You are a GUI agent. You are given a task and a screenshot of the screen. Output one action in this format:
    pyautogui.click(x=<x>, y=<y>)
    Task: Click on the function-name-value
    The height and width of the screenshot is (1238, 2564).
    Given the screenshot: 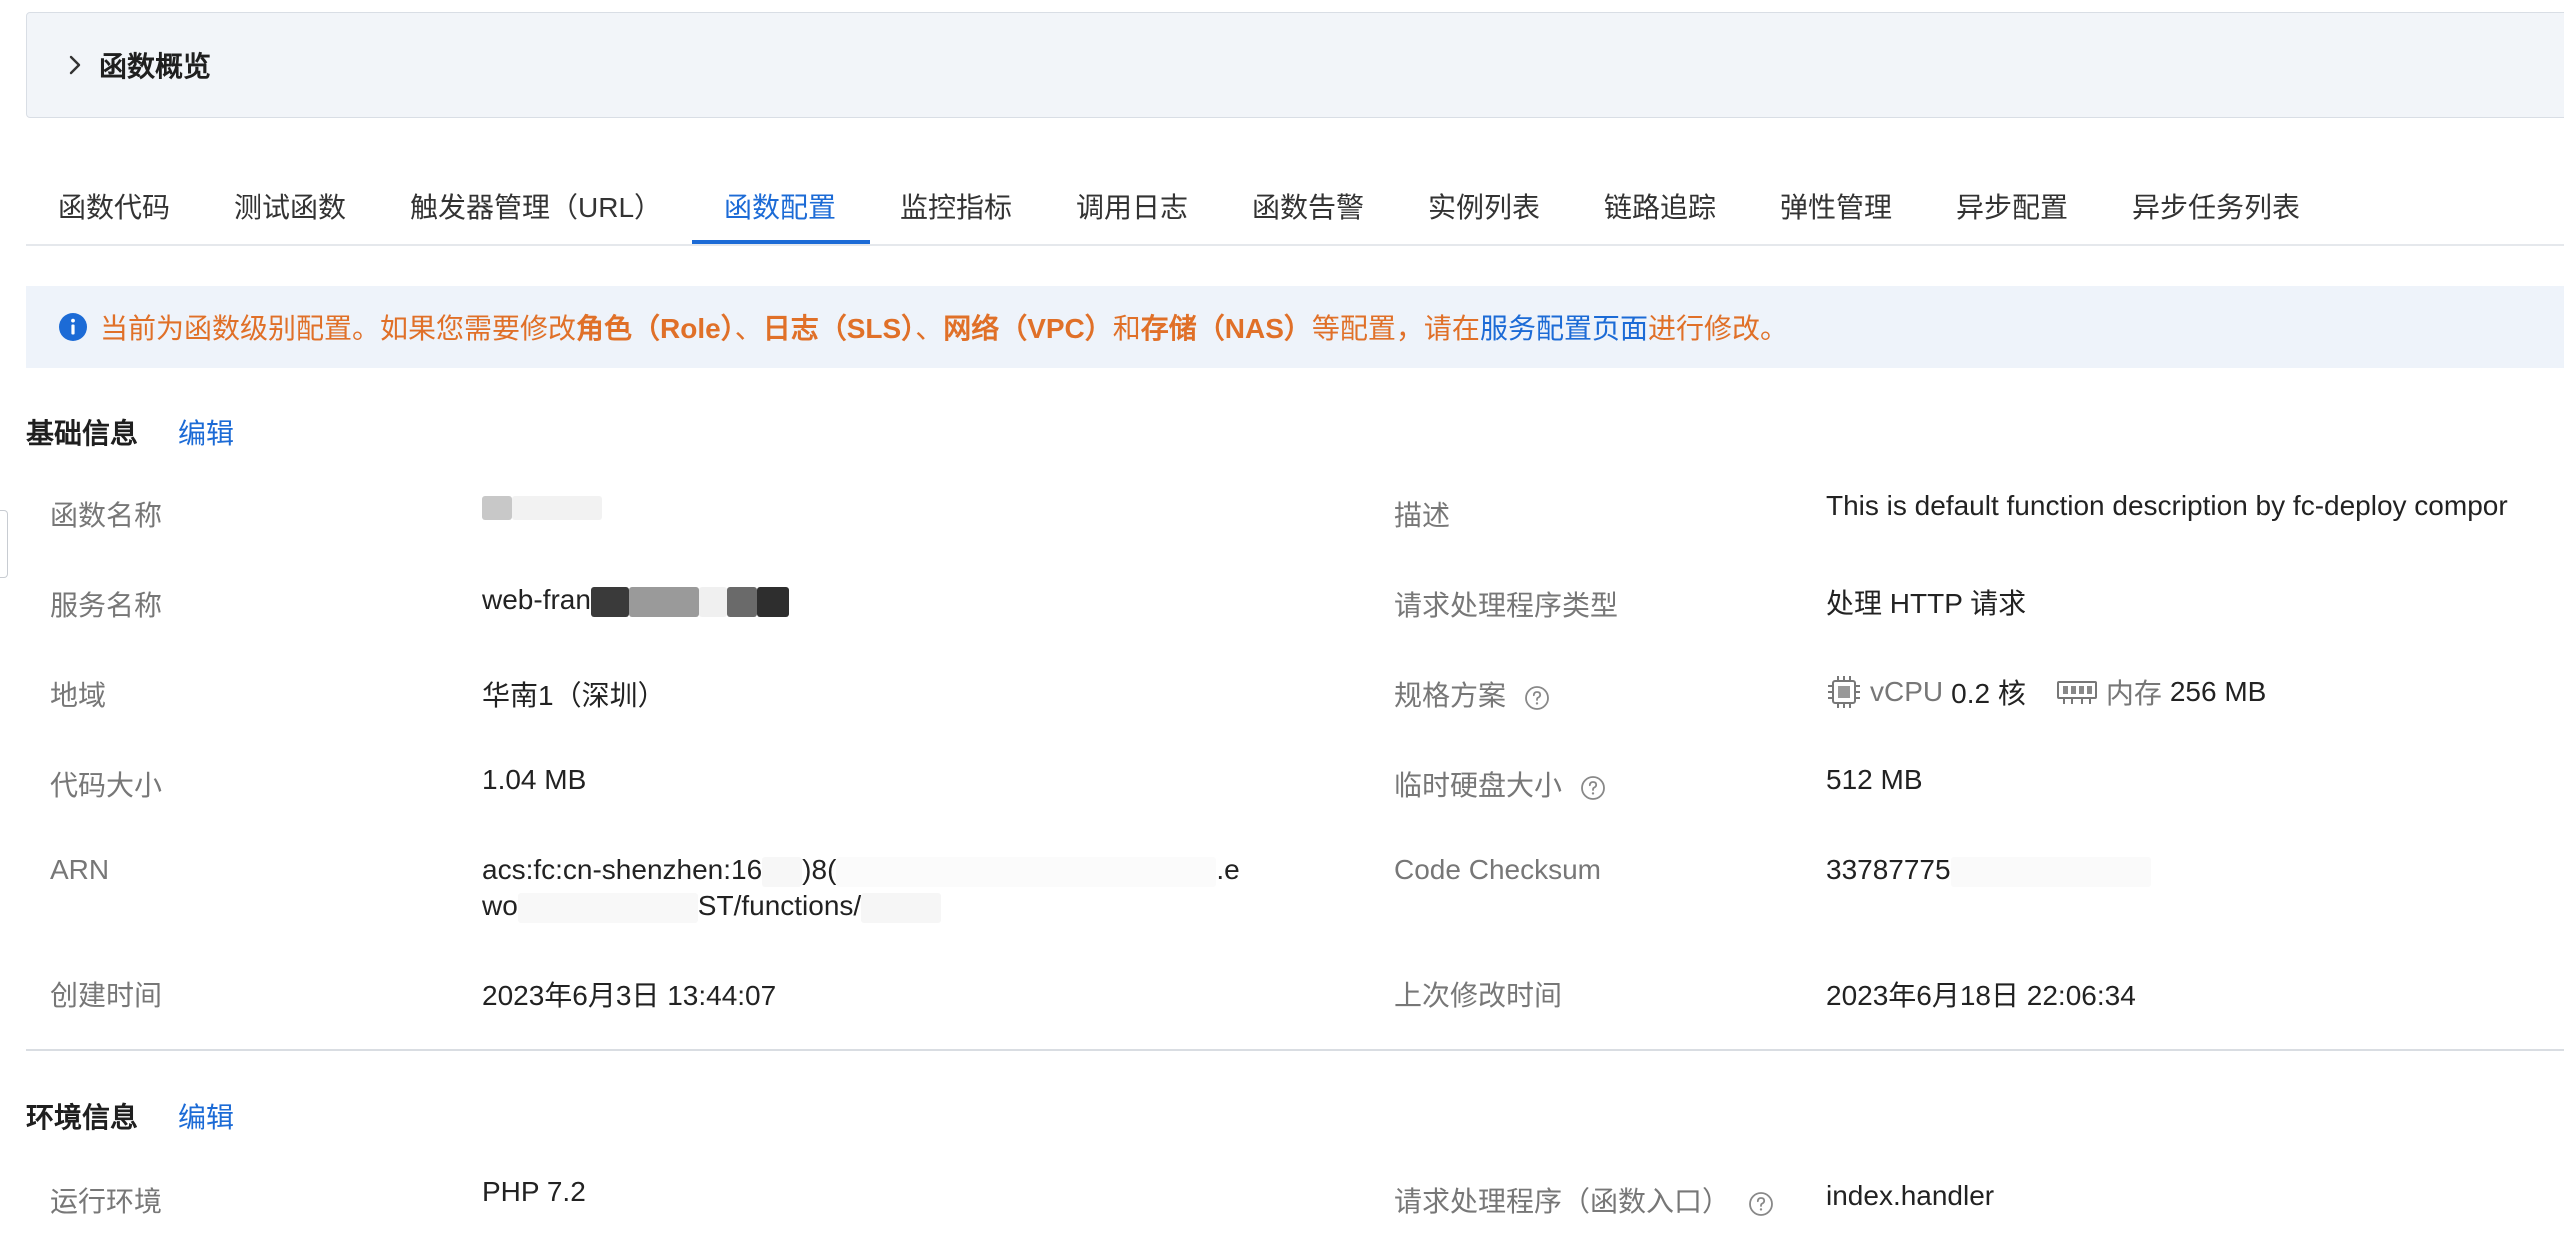 What is the action you would take?
    pyautogui.click(x=542, y=506)
    